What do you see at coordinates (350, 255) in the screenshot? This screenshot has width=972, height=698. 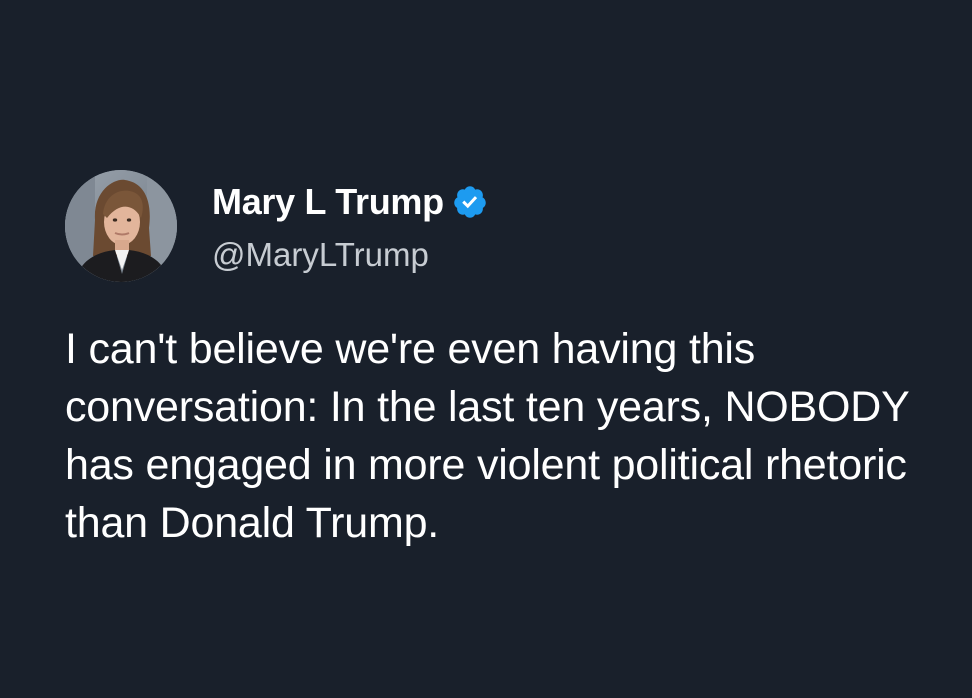 I see `handle: @MaryLTrump` at bounding box center [350, 255].